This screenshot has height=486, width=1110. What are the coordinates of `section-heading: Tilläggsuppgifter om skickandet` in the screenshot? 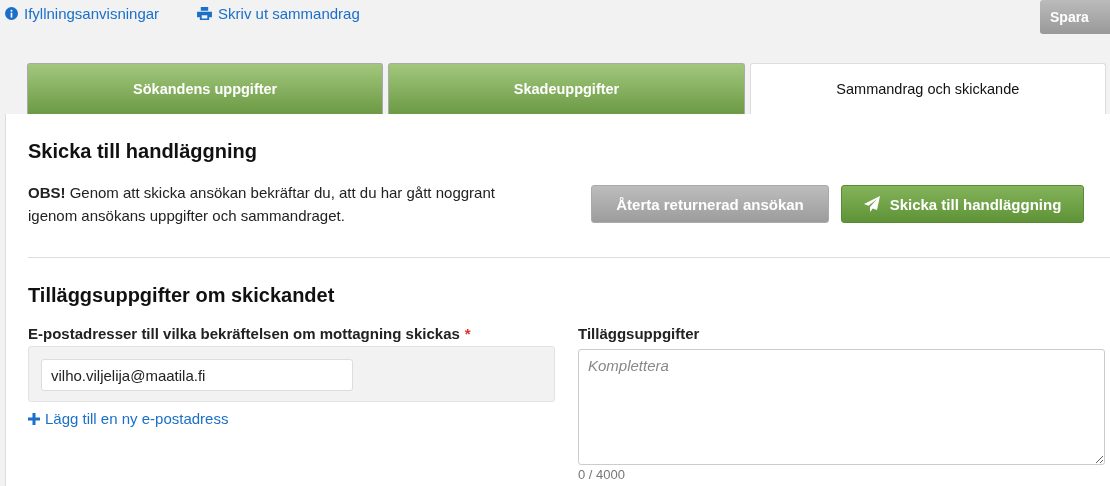 It's located at (182, 295).